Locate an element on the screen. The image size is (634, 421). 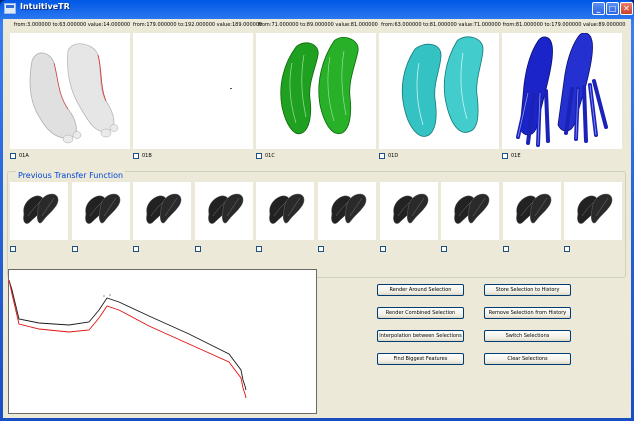
find-biggest-features-button: Find Biggest Features is located at coordinates (420, 359).